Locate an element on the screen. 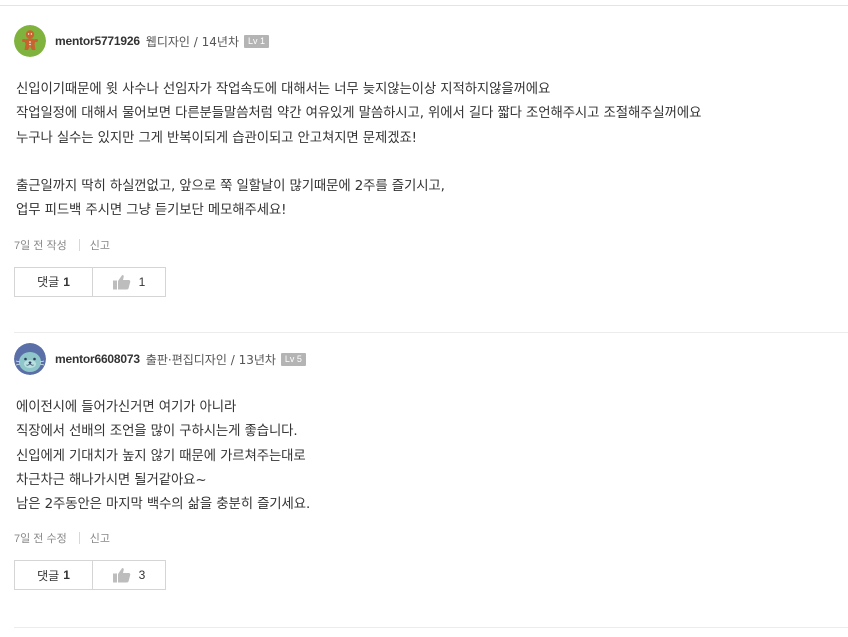  like-button: 3 is located at coordinates (129, 575).